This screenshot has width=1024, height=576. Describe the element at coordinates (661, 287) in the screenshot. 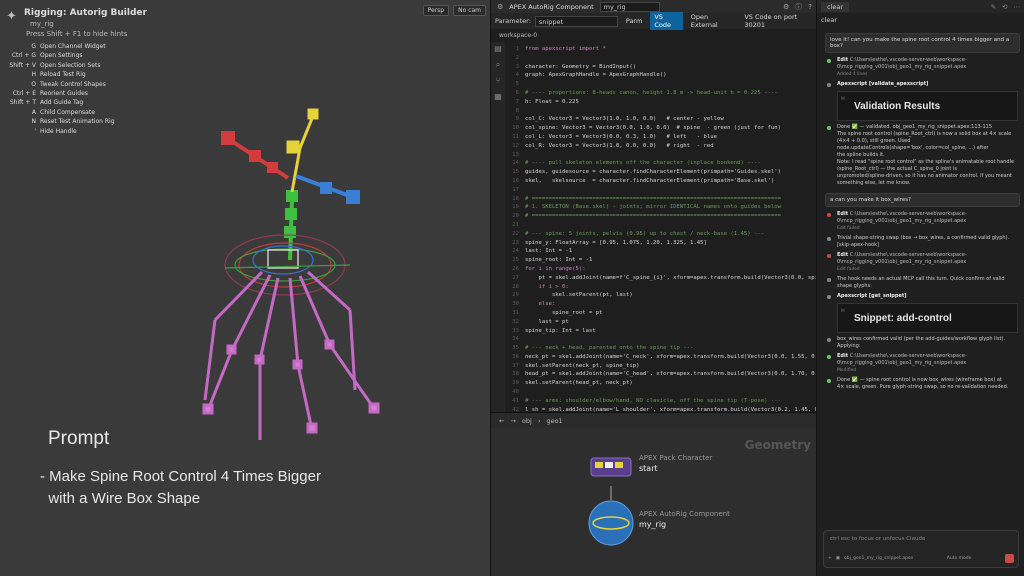

I see `code-line: 28 if i > 0:` at that location.